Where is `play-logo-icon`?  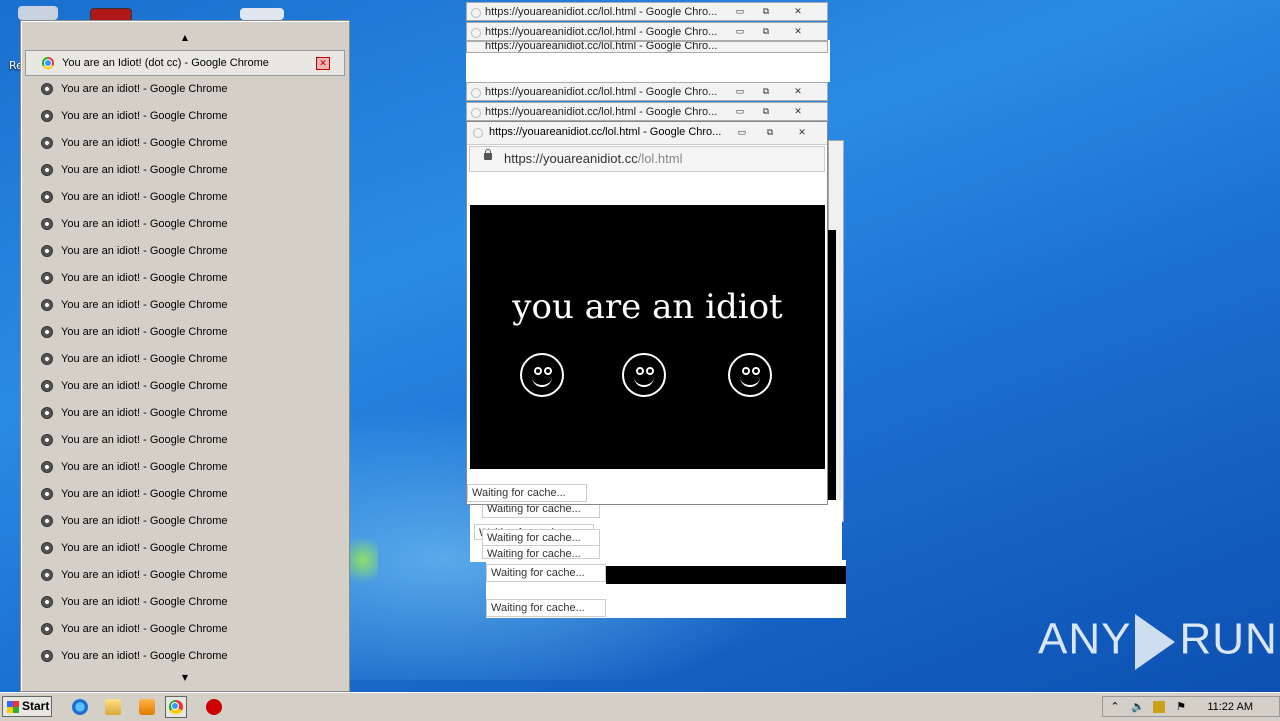
play-logo-icon is located at coordinates (1155, 642).